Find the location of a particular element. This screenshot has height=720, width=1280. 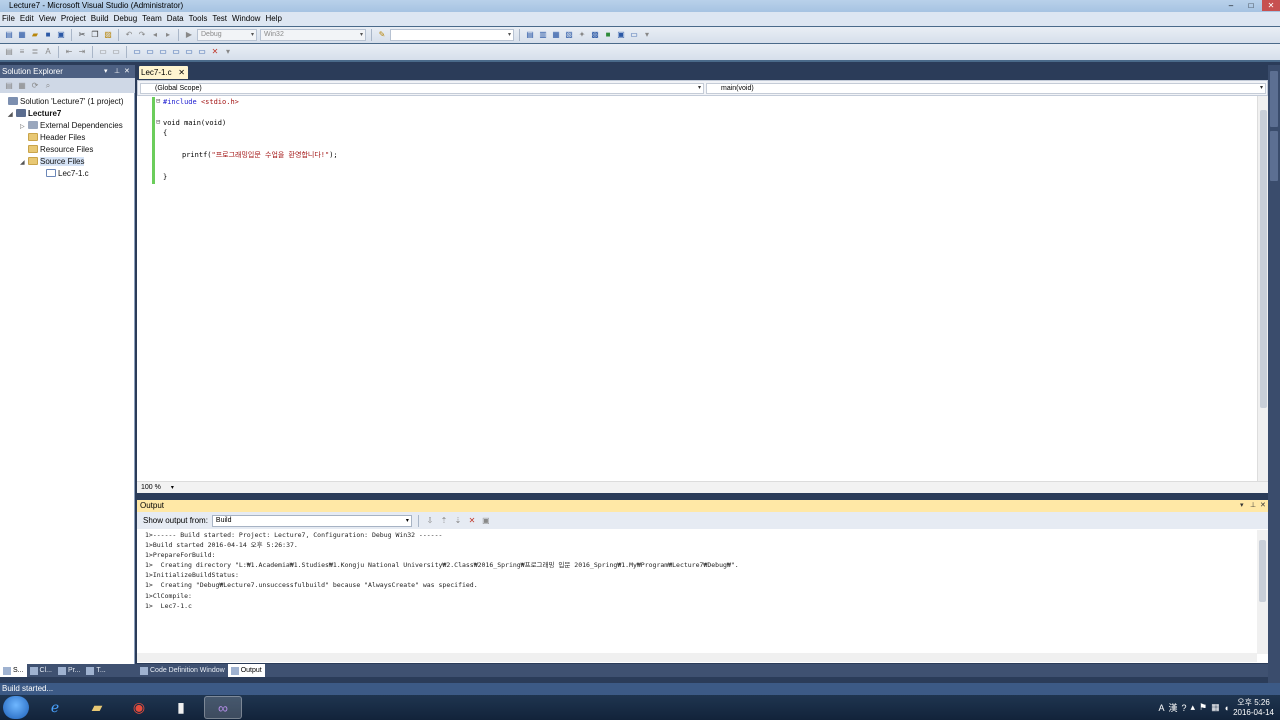

menu-build: Build is located at coordinates (102, 19).